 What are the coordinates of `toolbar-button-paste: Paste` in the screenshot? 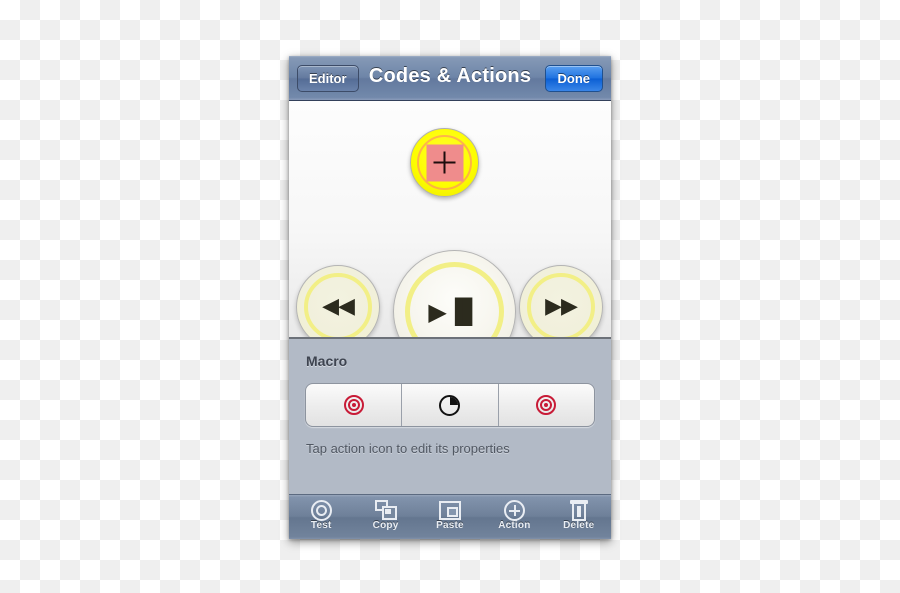 It's located at (450, 514).